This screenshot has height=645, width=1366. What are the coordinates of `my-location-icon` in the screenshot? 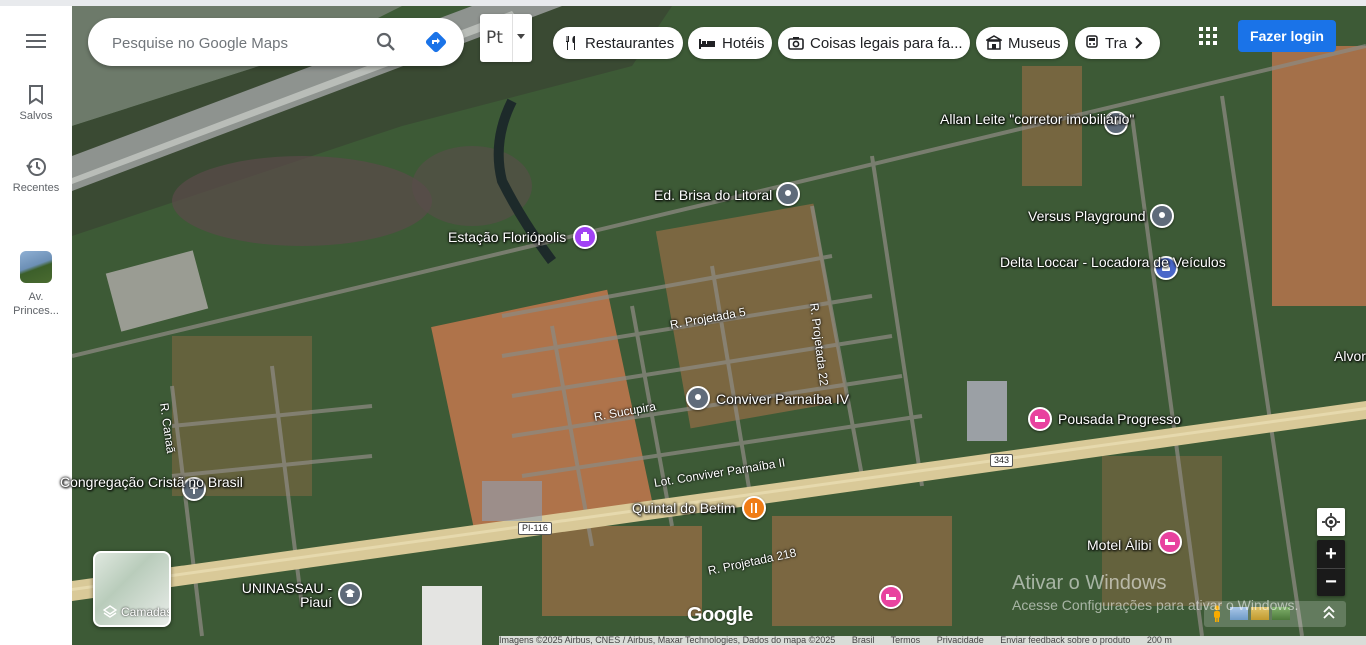 It's located at (1331, 522).